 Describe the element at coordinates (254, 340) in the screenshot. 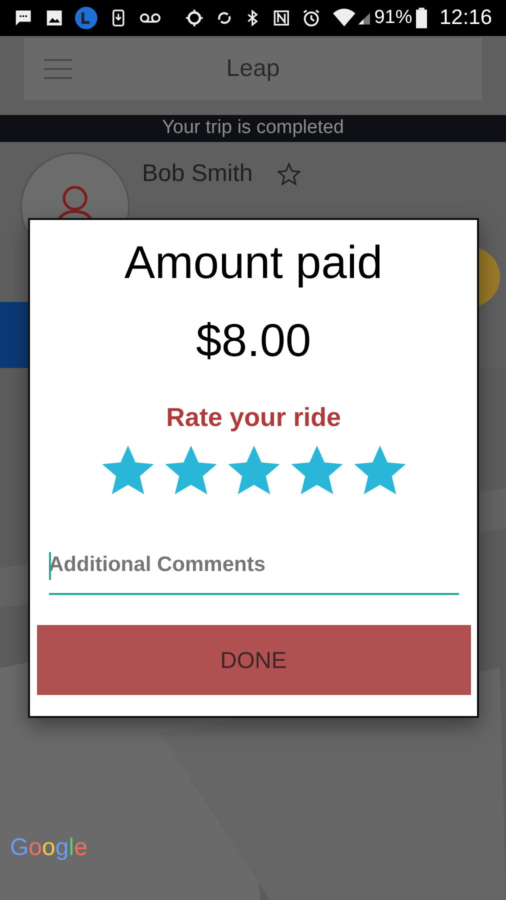

I see `amount: $8.00` at that location.